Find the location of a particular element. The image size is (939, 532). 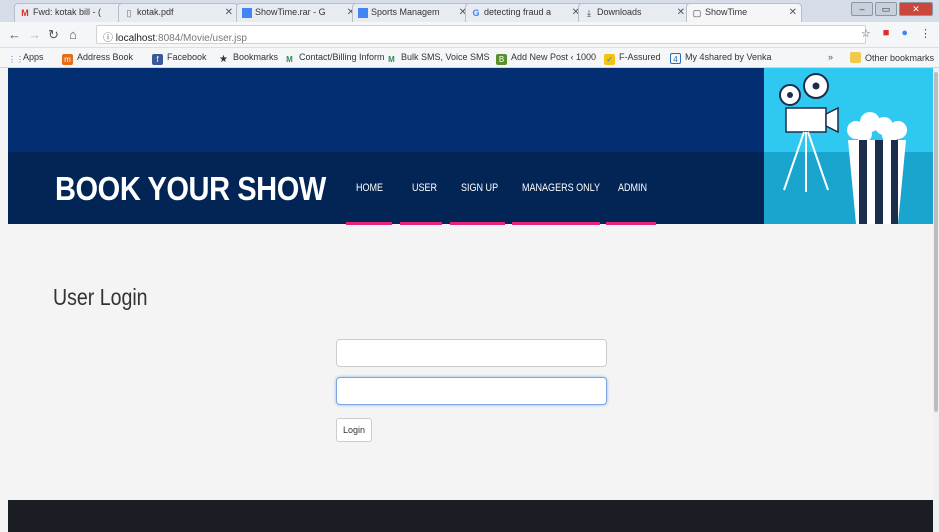

bookmark-f-assured: ✓ F-Assured is located at coordinates (632, 58).